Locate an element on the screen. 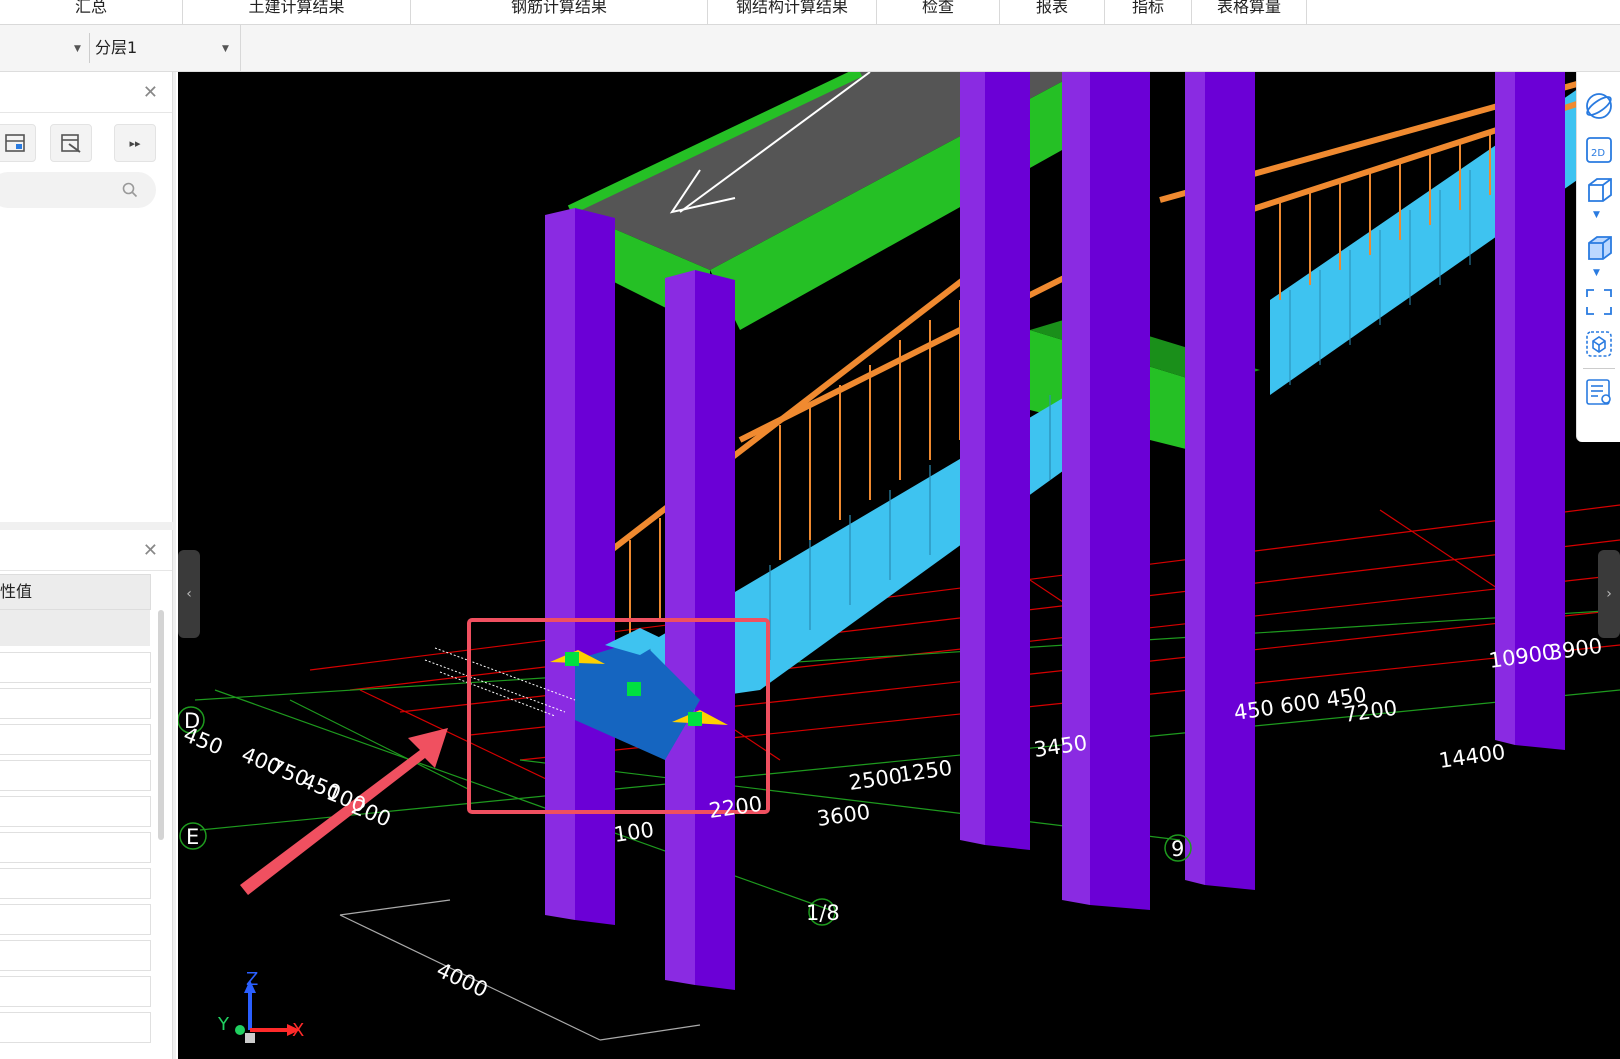 This screenshot has height=1059, width=1620. tab-table-quantity: 表格算量 is located at coordinates (1249, 12).